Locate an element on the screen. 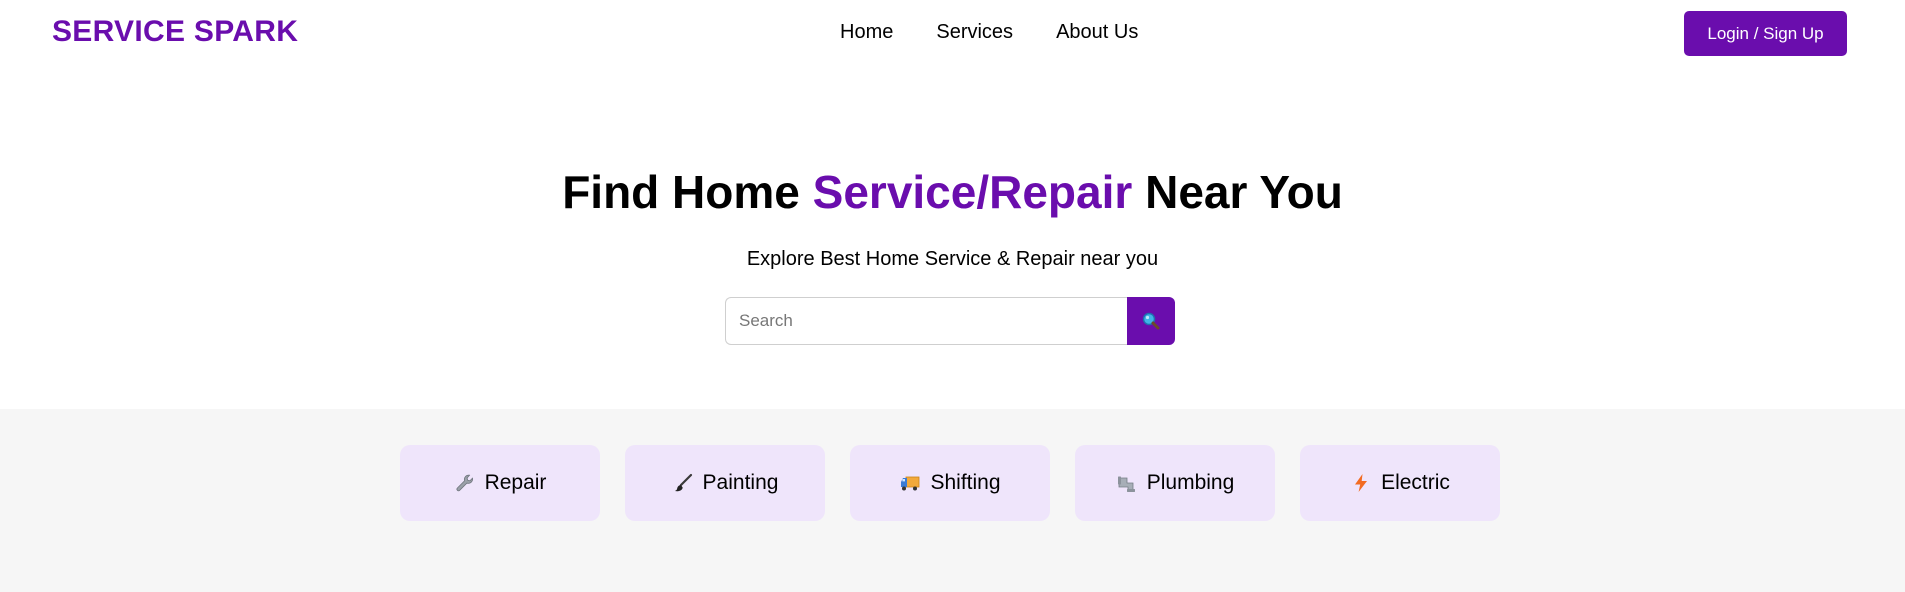  hero-title: Find Home Service/Repair Near You is located at coordinates (952, 192).